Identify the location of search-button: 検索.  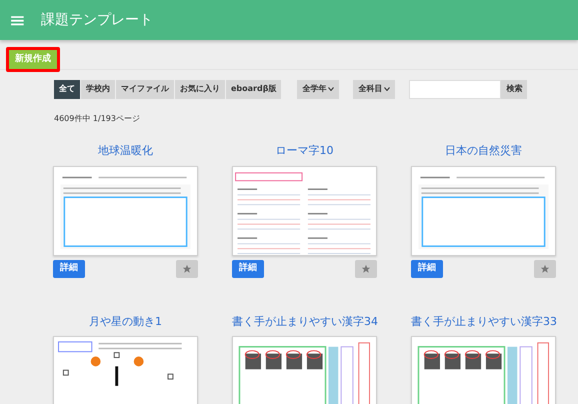
(514, 89).